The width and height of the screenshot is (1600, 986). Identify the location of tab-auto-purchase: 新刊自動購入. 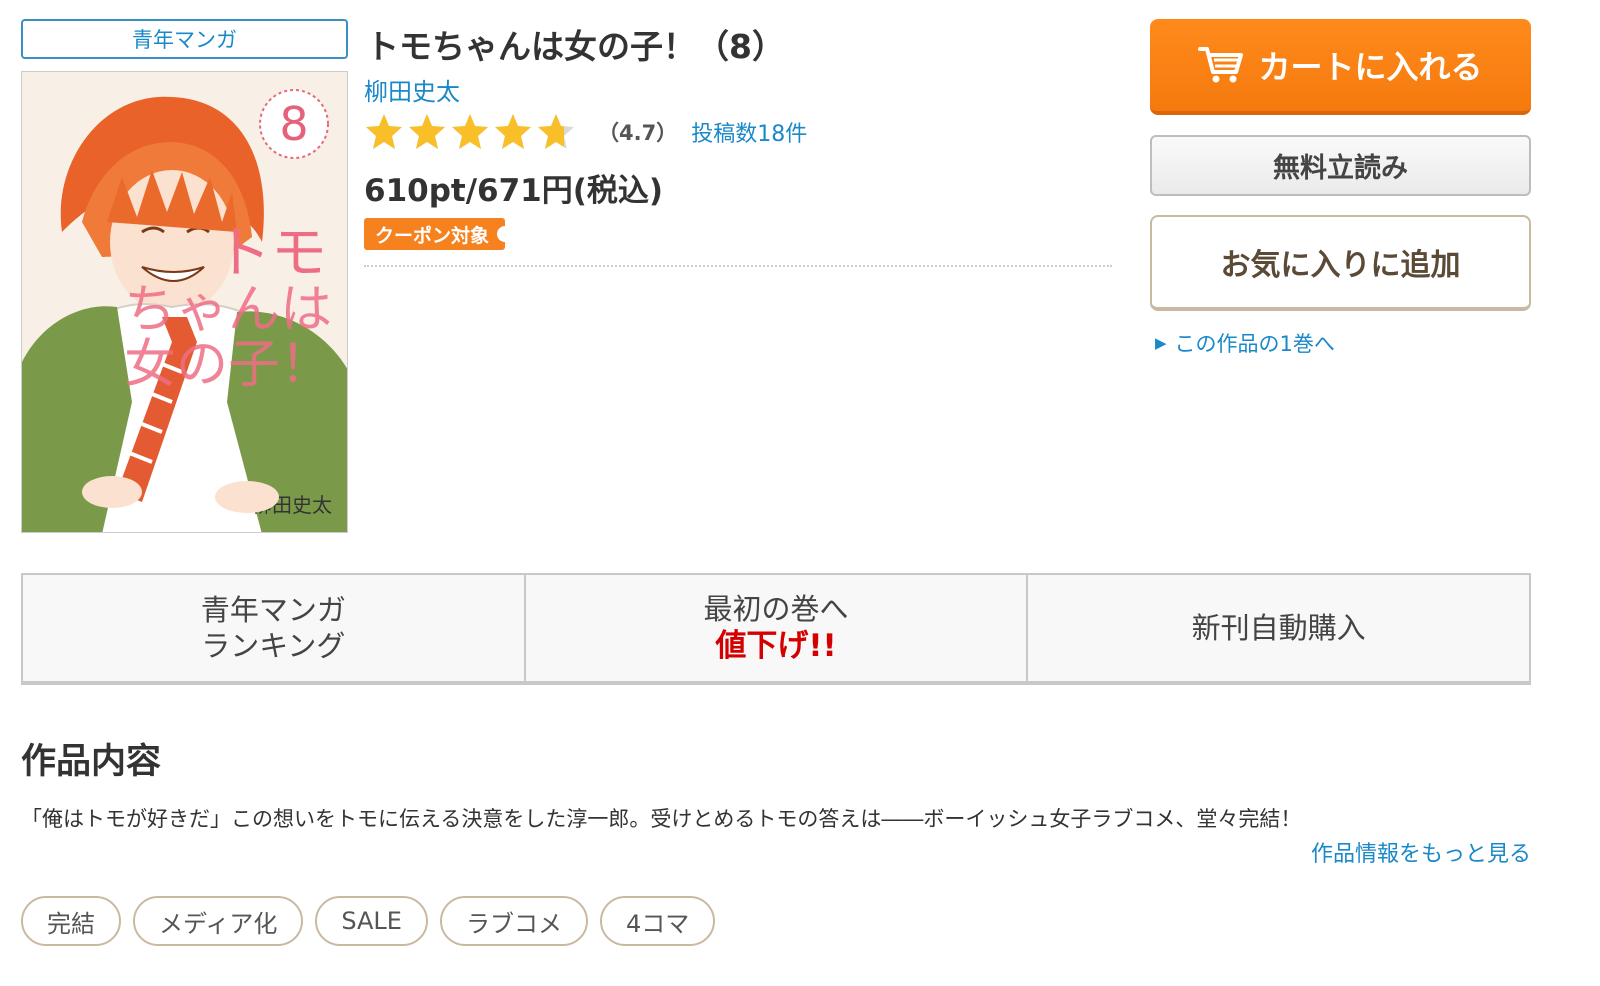
(1277, 628).